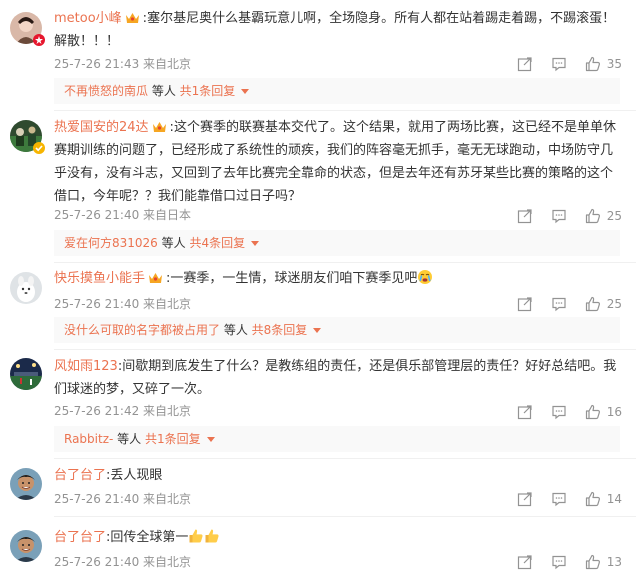  What do you see at coordinates (337, 91) in the screenshot?
I see `reply-summary: 不再愤怒的南瓜 等人 共1条回复` at bounding box center [337, 91].